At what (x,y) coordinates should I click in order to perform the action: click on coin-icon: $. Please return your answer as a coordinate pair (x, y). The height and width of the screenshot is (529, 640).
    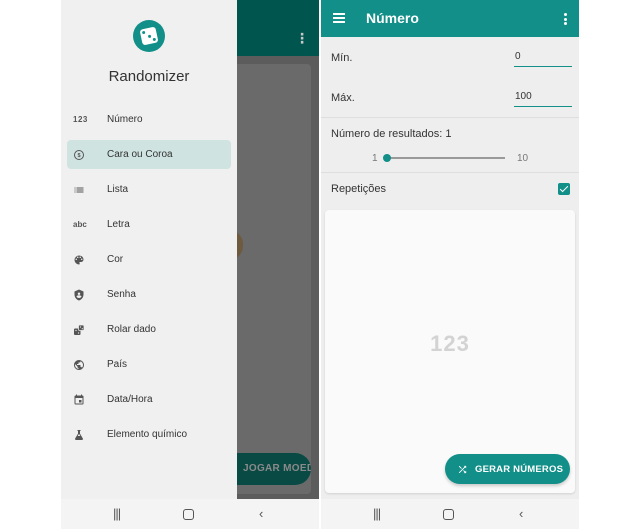
    Looking at the image, I should click on (81, 155).